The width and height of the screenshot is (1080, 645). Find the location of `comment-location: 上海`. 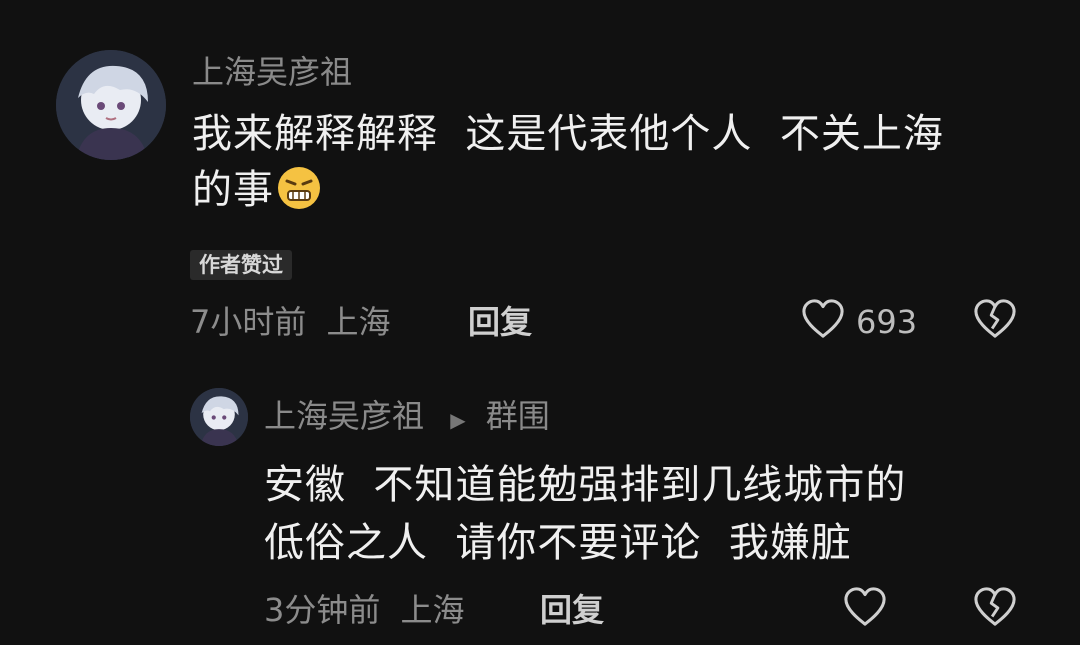

comment-location: 上海 is located at coordinates (358, 322).